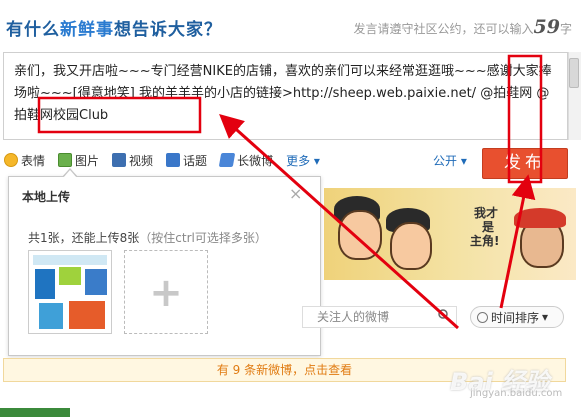  Describe the element at coordinates (119, 115) in the screenshot. I see `highlight-box-club` at that location.